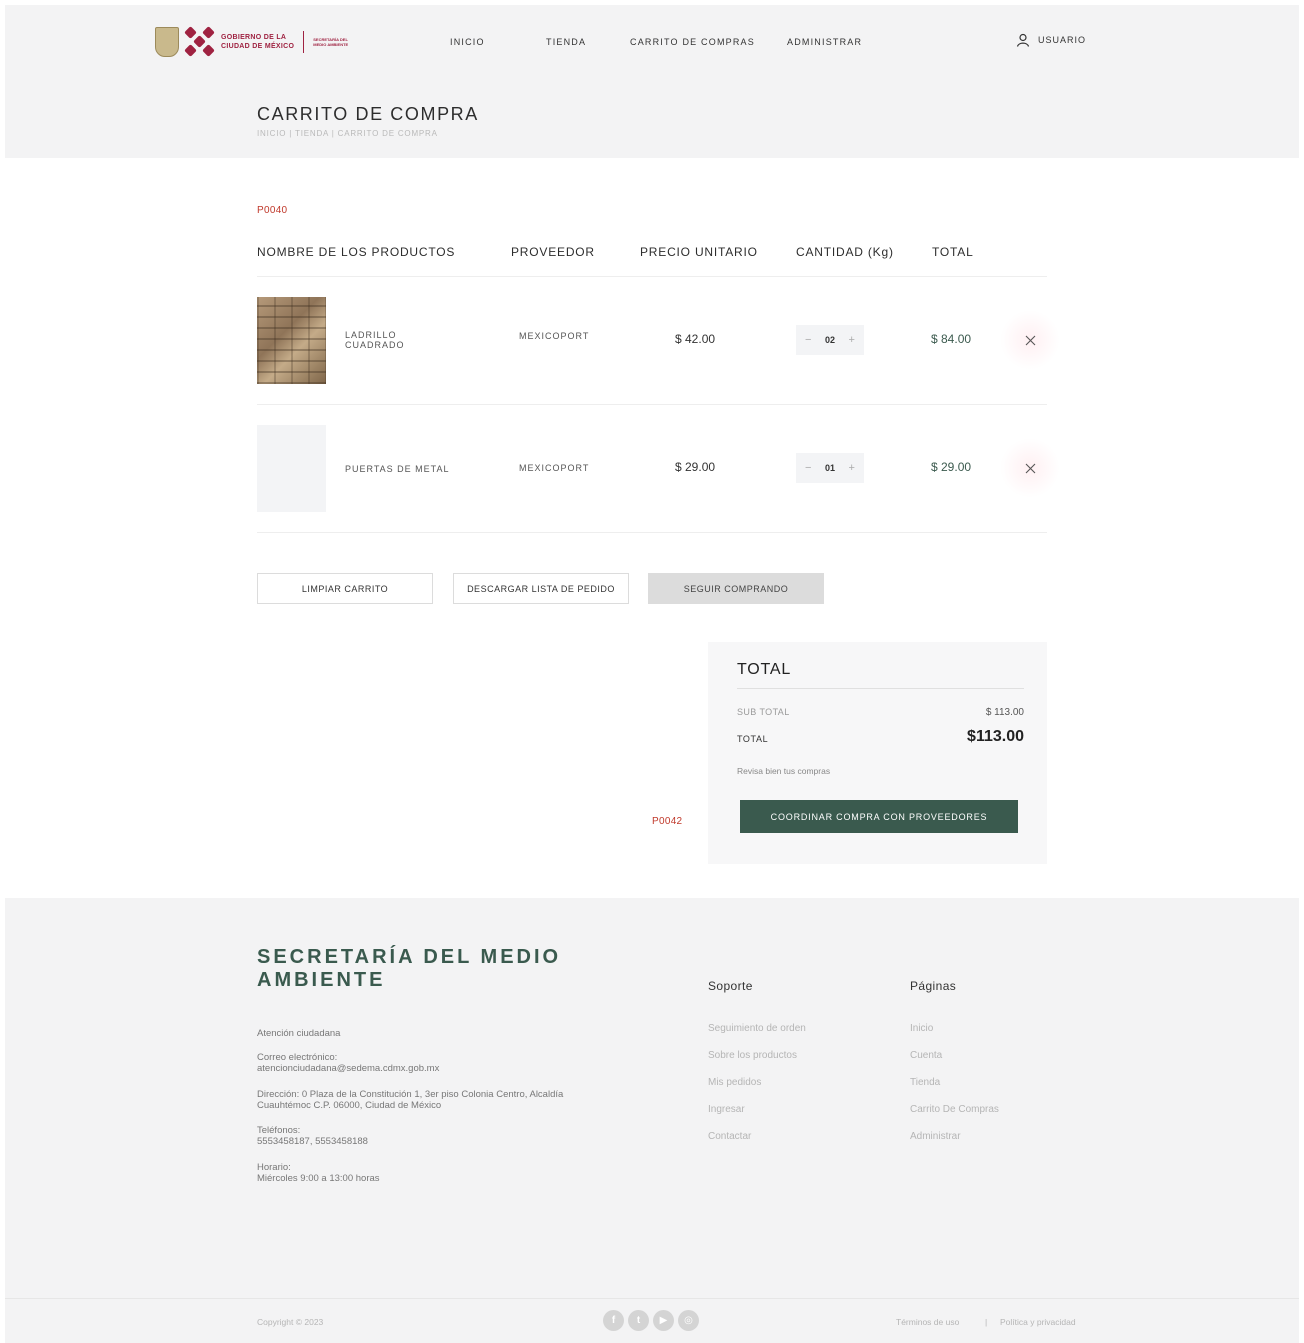 Image resolution: width=1304 pixels, height=1343 pixels. What do you see at coordinates (695, 339) in the screenshot?
I see `product-price: $ 42.00` at bounding box center [695, 339].